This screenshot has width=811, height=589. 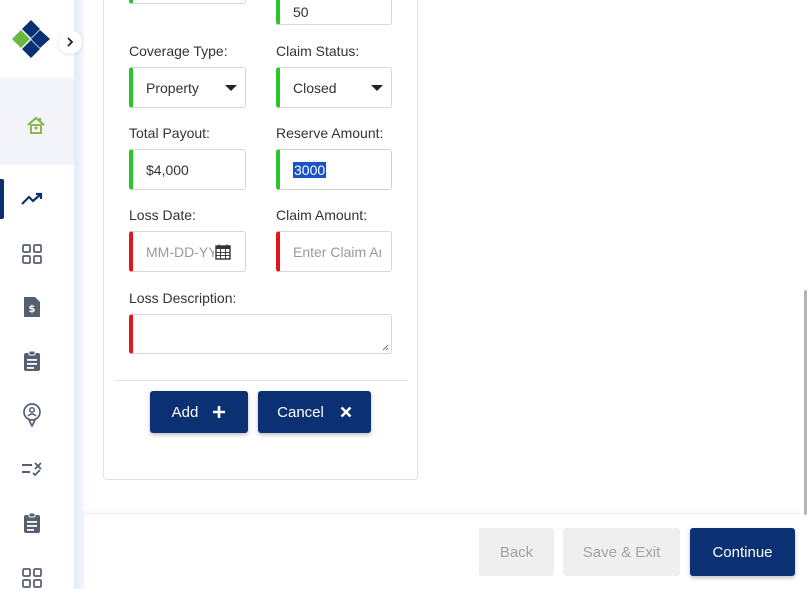 What do you see at coordinates (261, 380) in the screenshot?
I see `form-divider` at bounding box center [261, 380].